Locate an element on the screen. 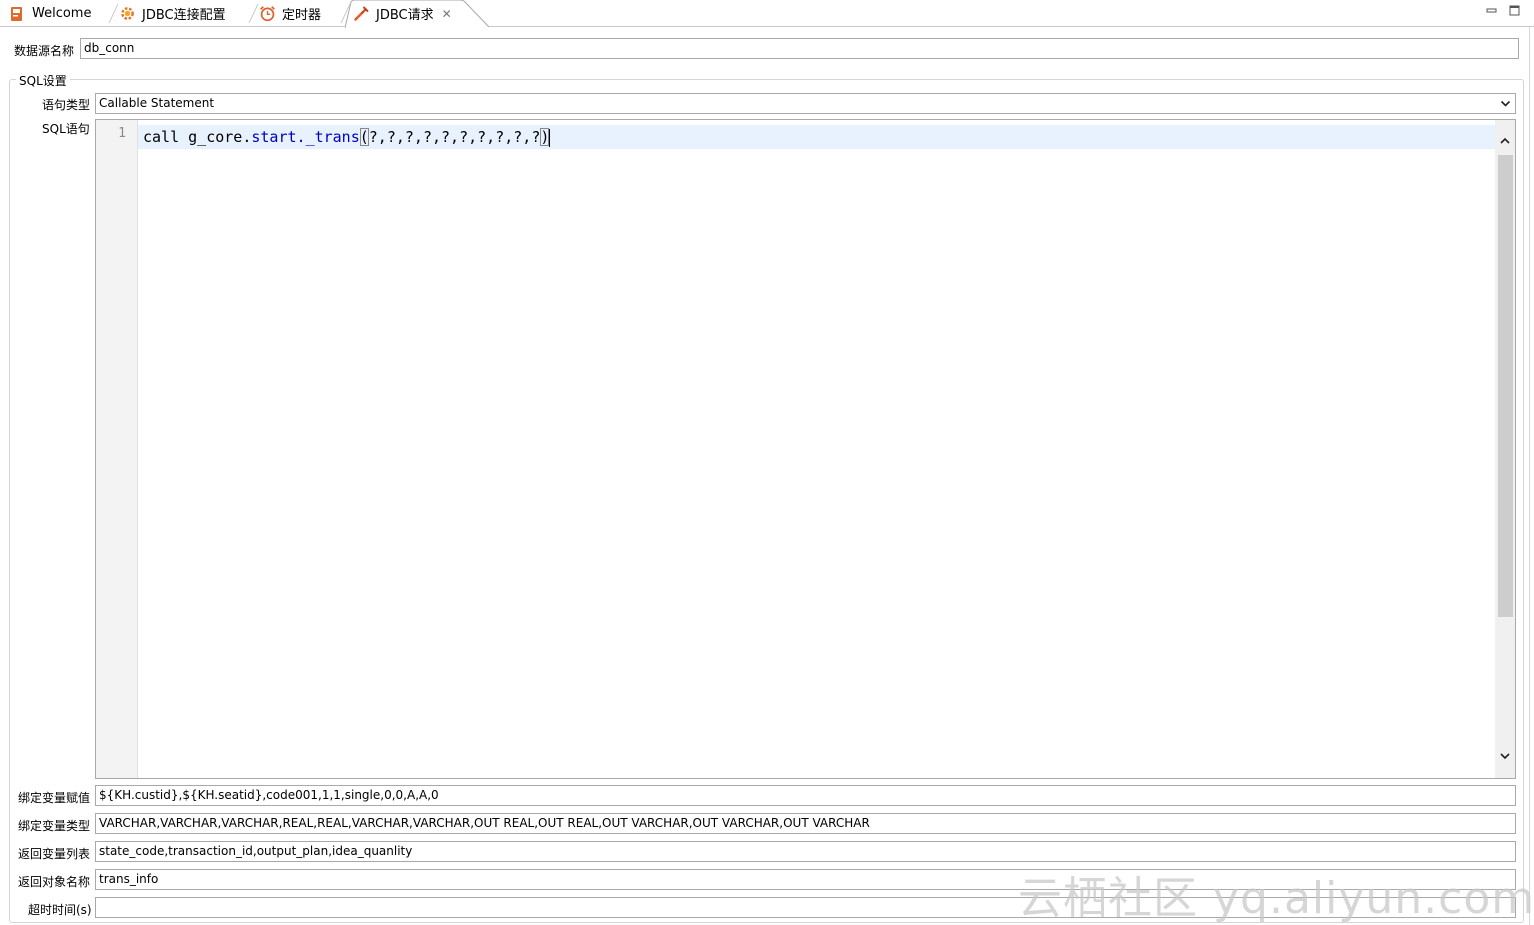 The width and height of the screenshot is (1534, 925). sql-close-paren: ) is located at coordinates (545, 137).